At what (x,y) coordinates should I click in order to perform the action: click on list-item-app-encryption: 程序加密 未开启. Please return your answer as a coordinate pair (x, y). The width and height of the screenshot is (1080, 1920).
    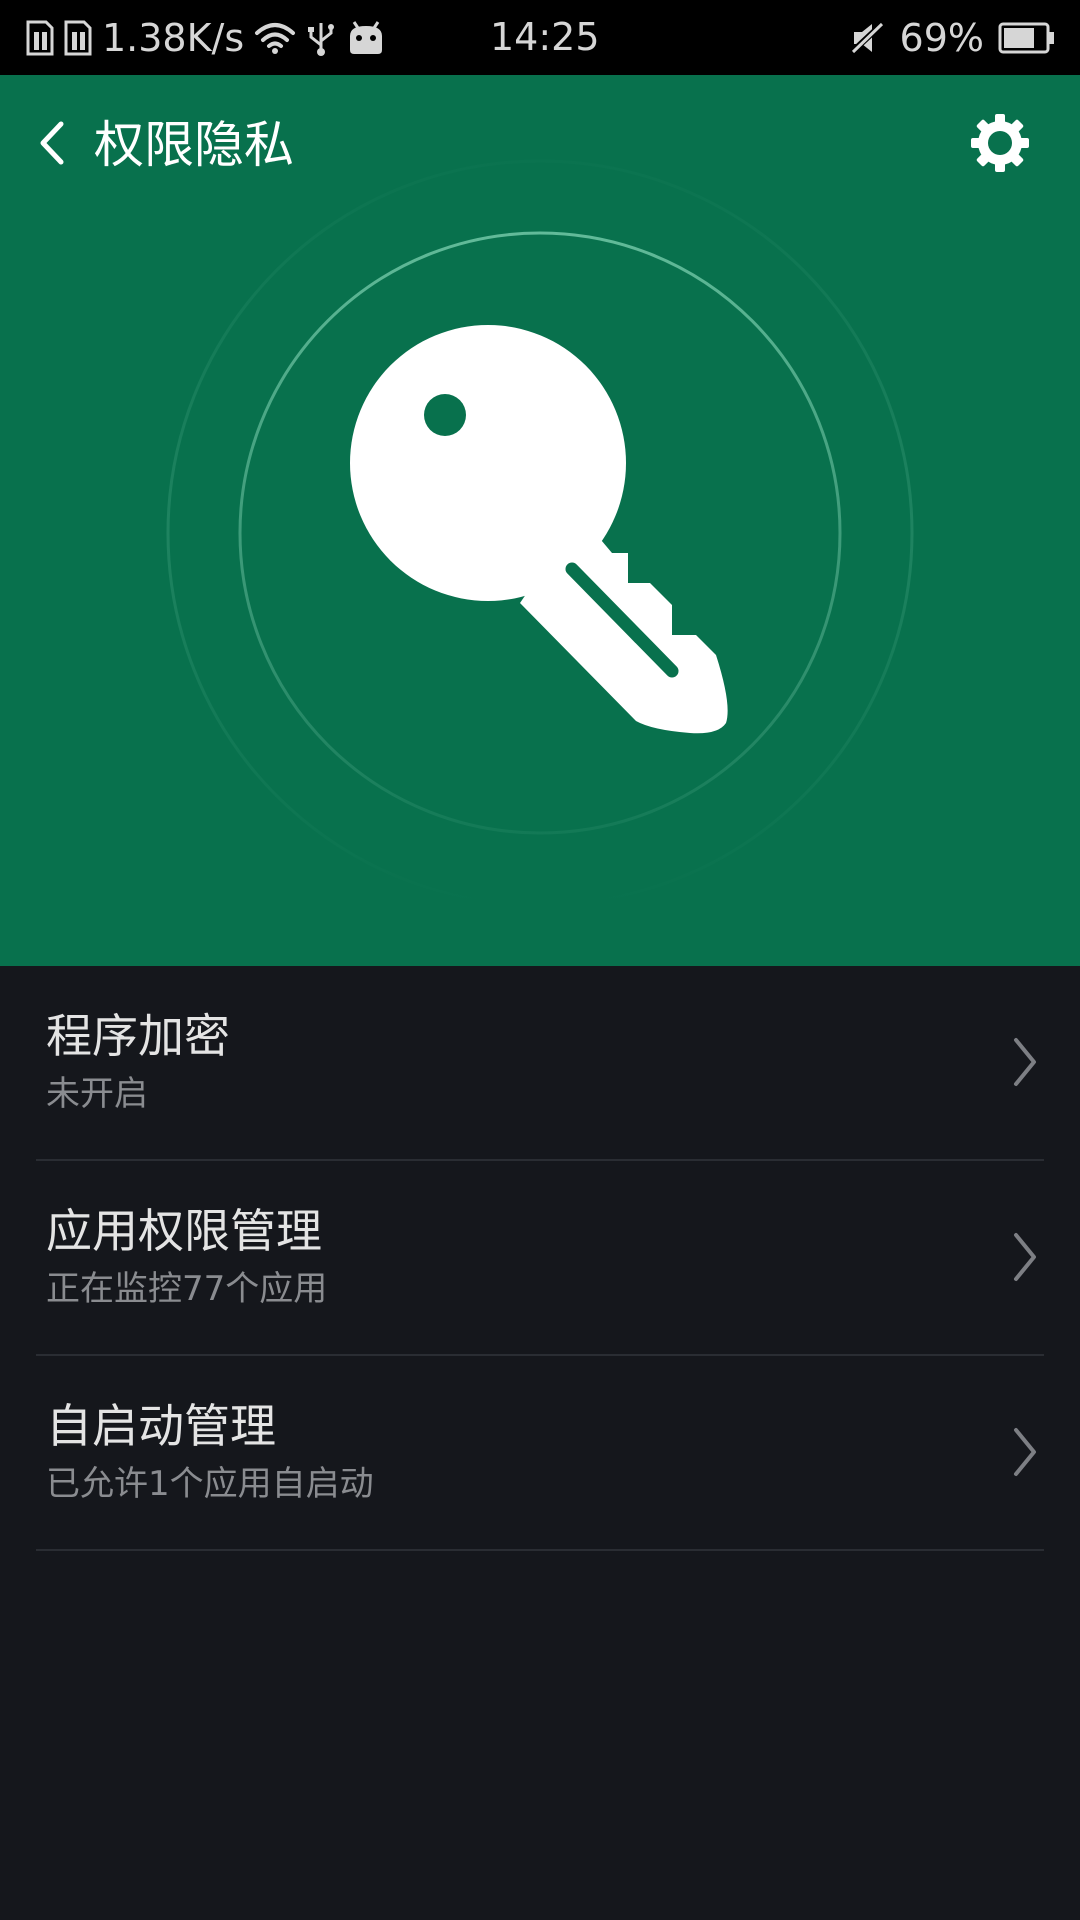
    Looking at the image, I should click on (540, 1063).